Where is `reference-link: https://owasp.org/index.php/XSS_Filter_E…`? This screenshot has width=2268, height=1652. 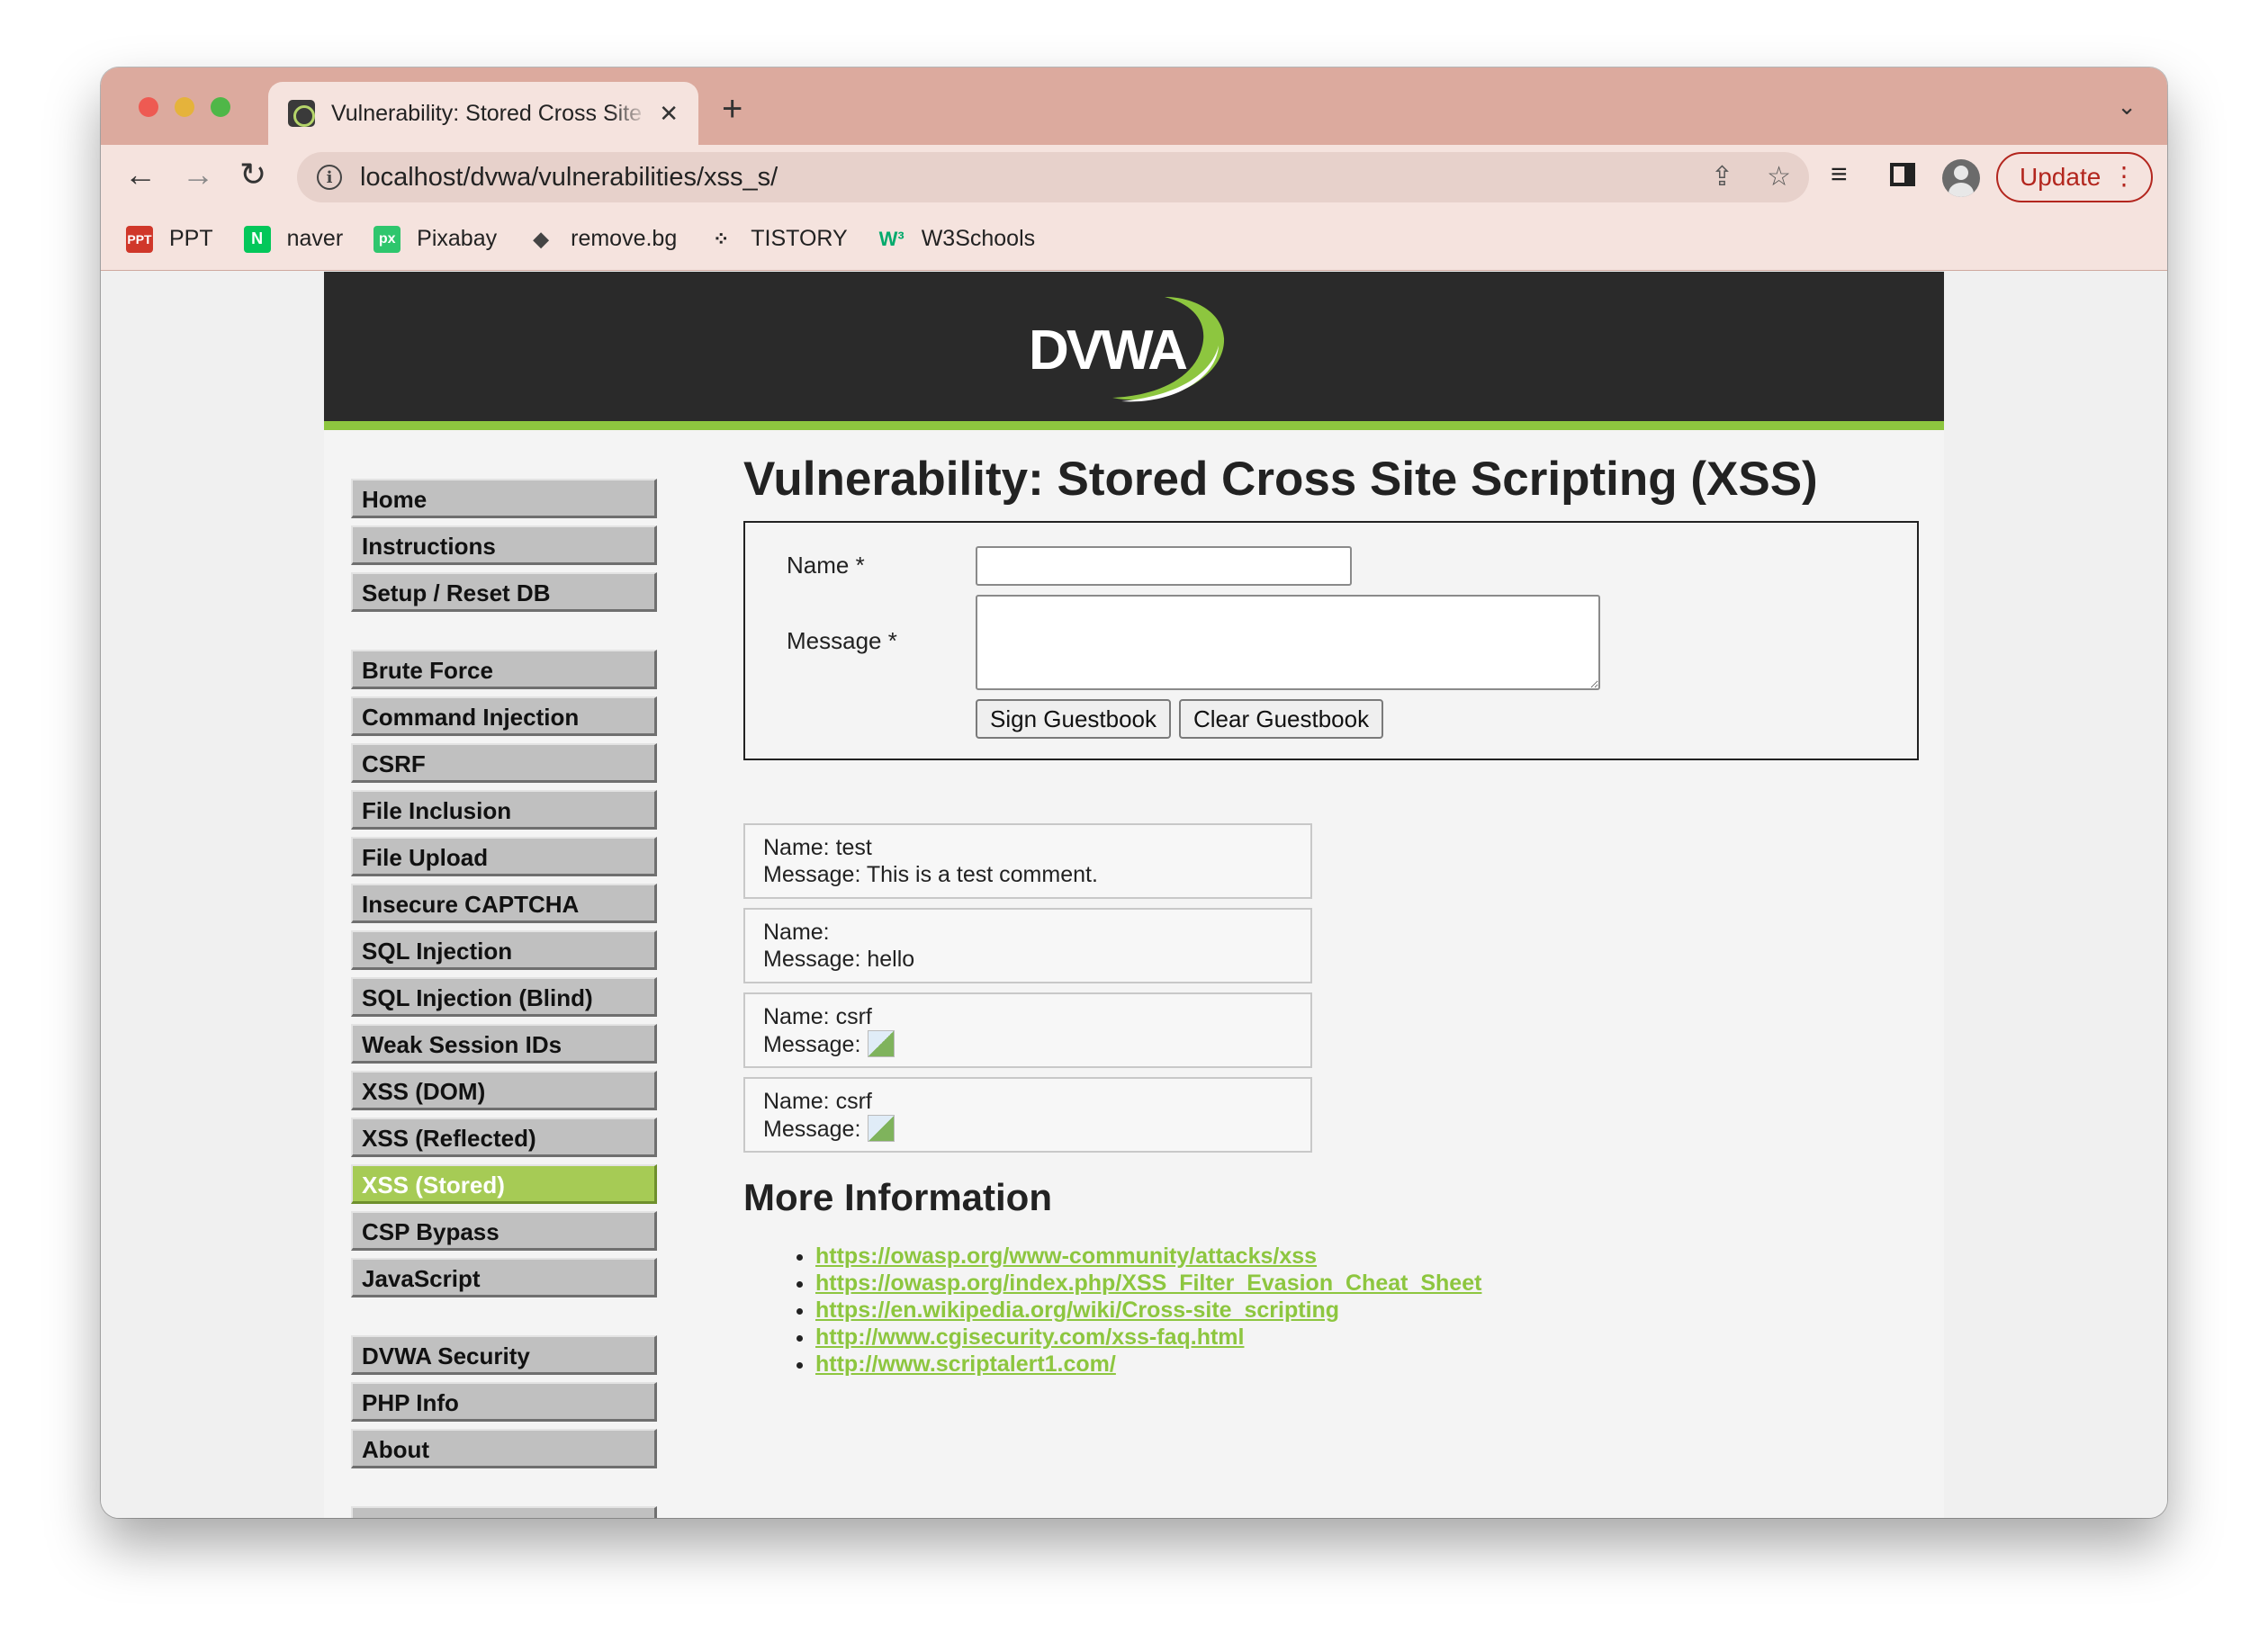 reference-link: https://owasp.org/index.php/XSS_Filter_E… is located at coordinates (1148, 1283).